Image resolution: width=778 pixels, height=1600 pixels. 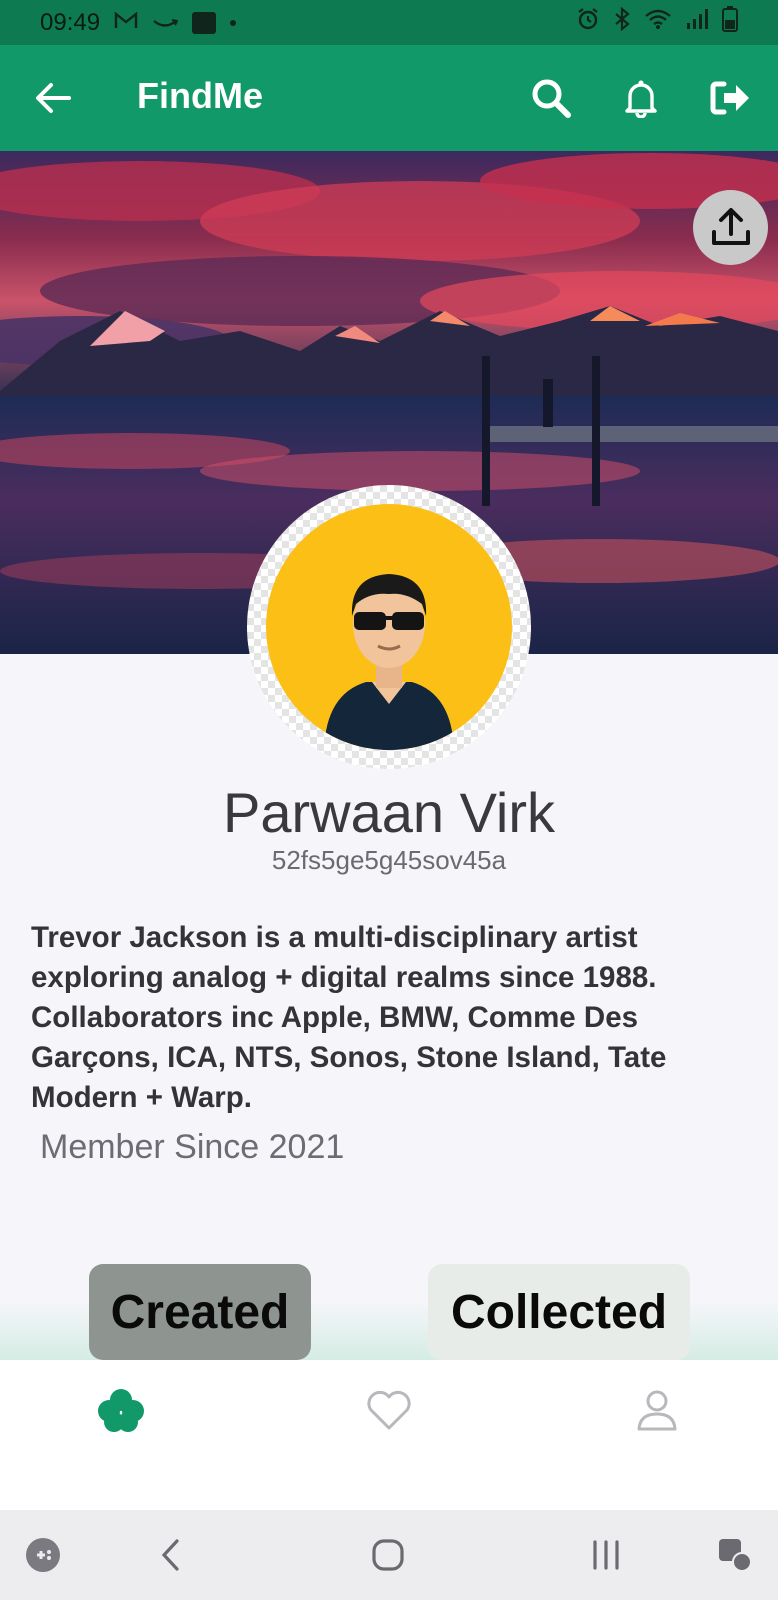 What do you see at coordinates (204, 22) in the screenshot?
I see `app-icon` at bounding box center [204, 22].